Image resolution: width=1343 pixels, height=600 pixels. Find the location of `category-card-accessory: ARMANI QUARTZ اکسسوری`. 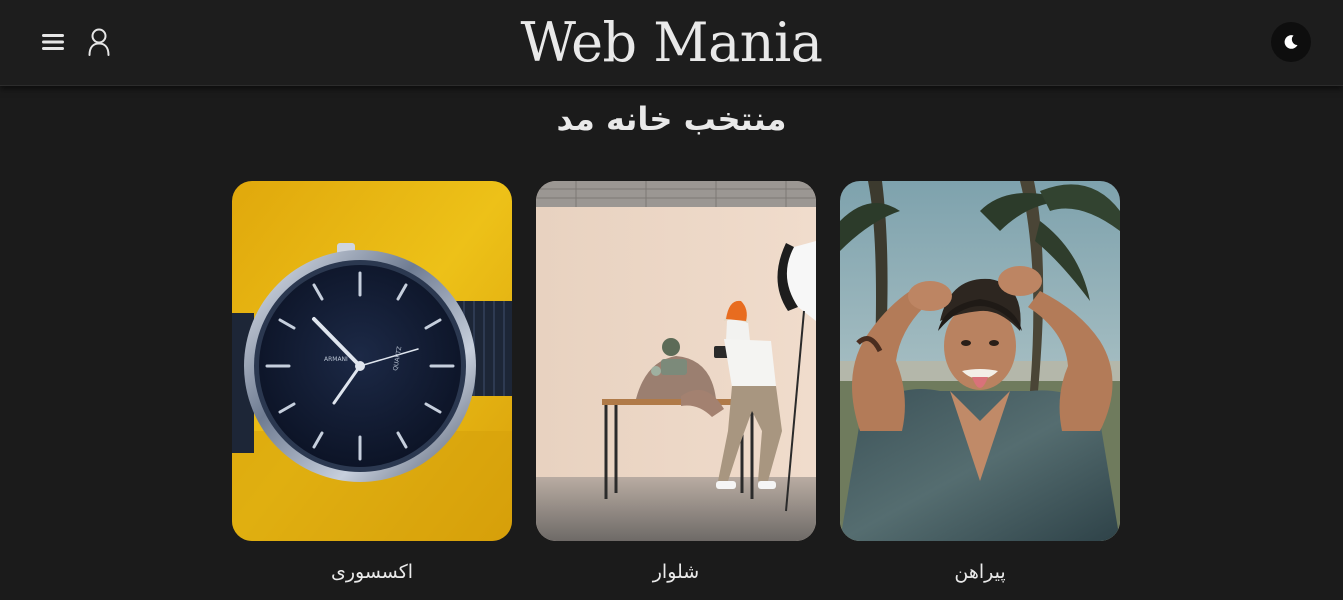

category-card-accessory: ARMANI QUARTZ اکسسوری is located at coordinates (372, 382).